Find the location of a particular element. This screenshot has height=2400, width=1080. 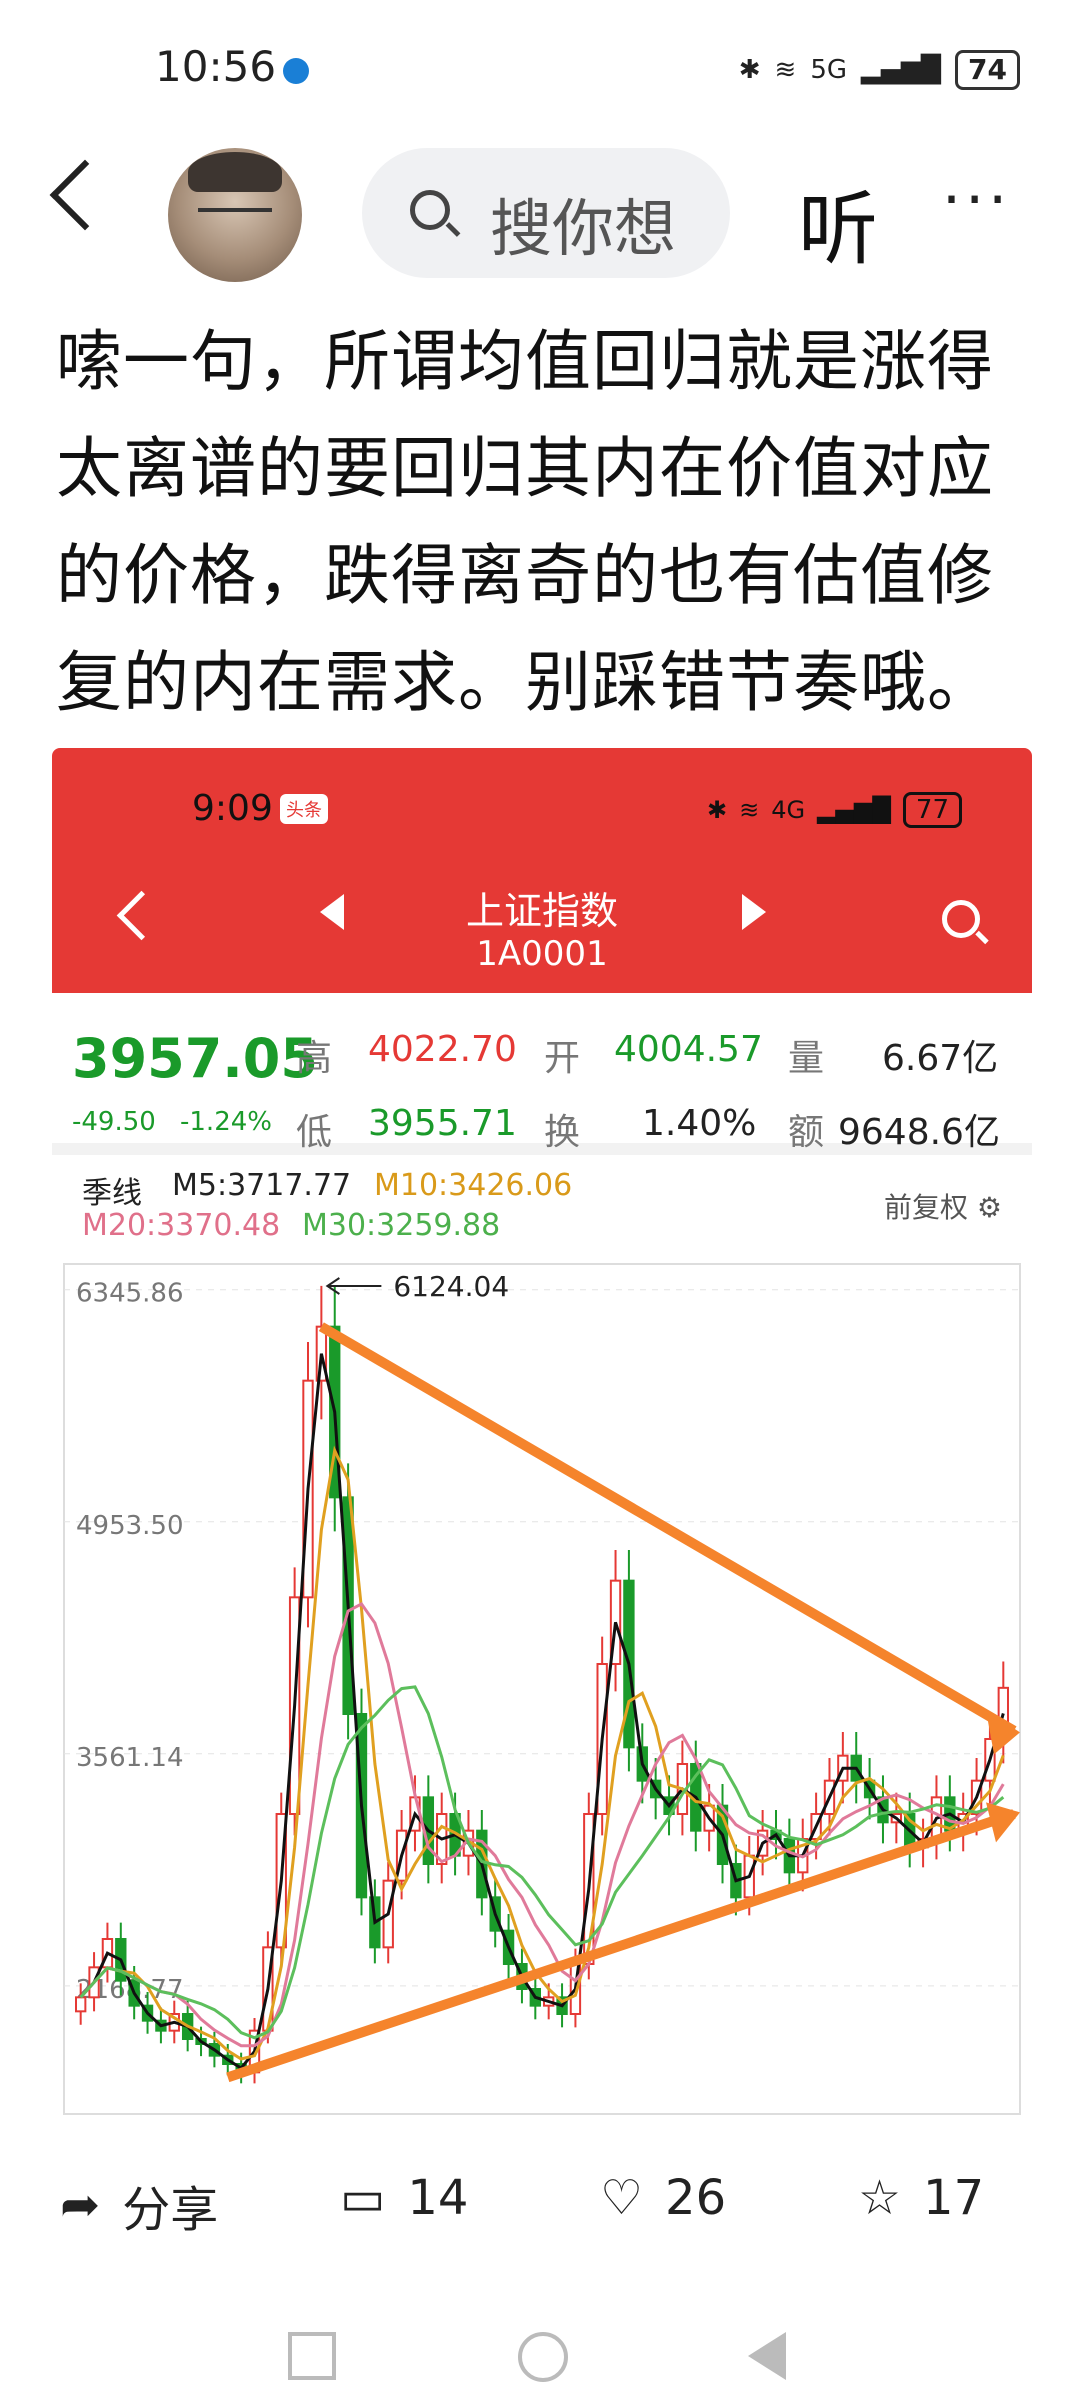

bluetooth-icon: ✱ is located at coordinates (749, 70).